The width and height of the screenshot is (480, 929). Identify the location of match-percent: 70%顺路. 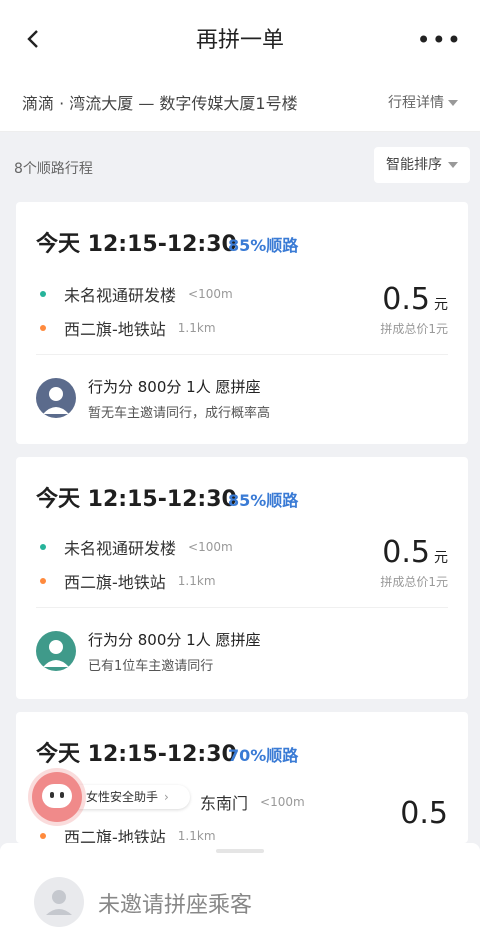
(263, 755).